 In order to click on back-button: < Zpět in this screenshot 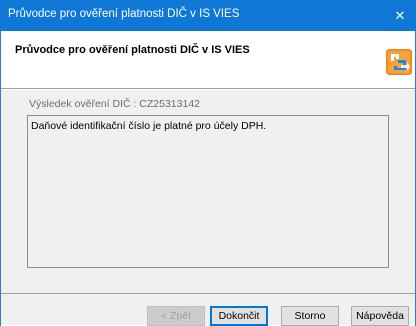, I will do `click(176, 316)`.